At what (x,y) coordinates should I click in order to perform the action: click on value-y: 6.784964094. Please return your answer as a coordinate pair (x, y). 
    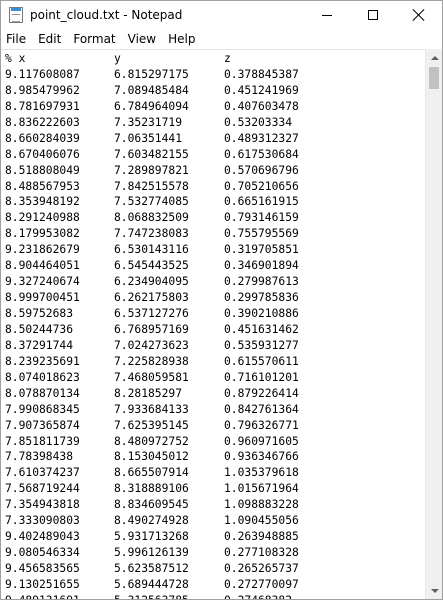
    Looking at the image, I should click on (151, 106).